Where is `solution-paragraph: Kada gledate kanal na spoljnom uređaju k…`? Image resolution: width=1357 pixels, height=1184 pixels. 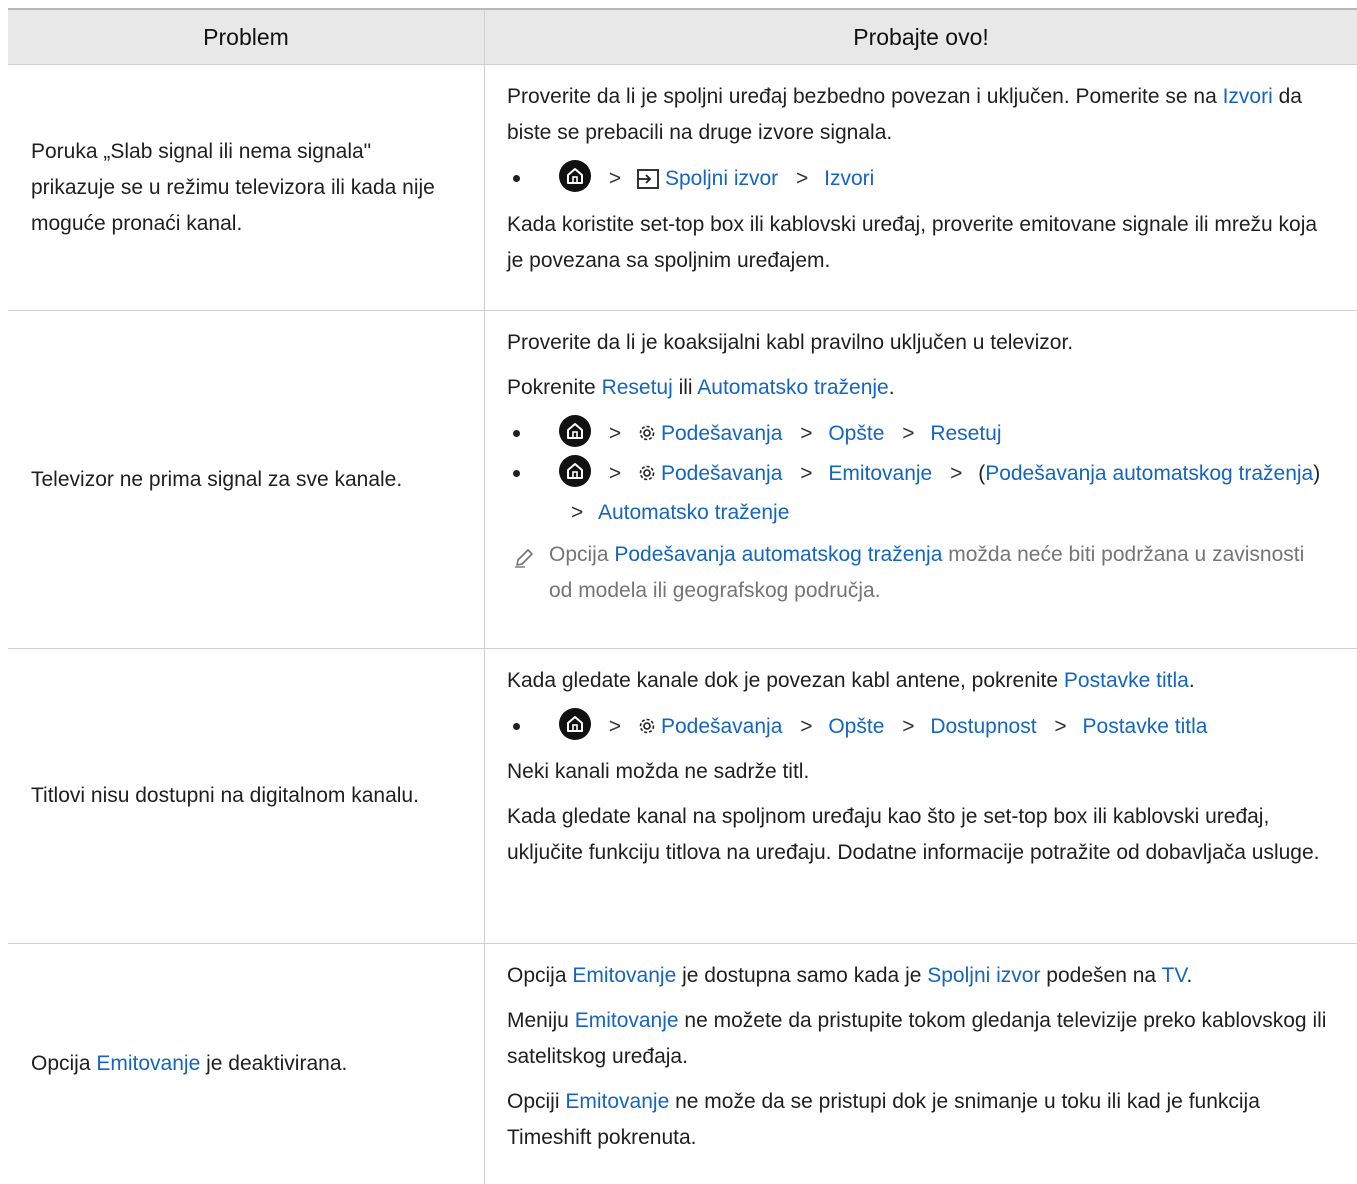
solution-paragraph: Kada gledate kanal na spoljnom uređaju k… is located at coordinates (913, 834).